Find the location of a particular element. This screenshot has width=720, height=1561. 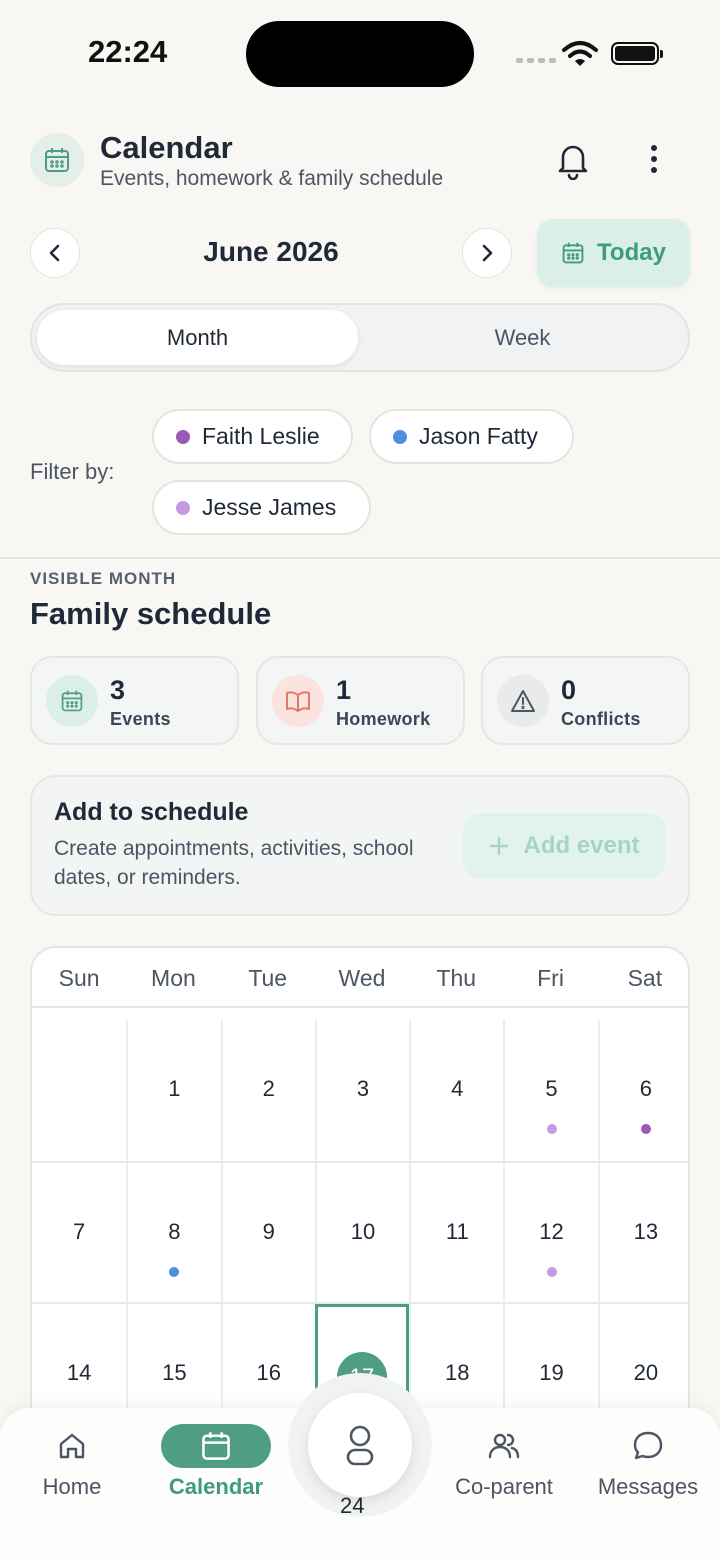

day-number: 10 is located at coordinates (363, 1231).